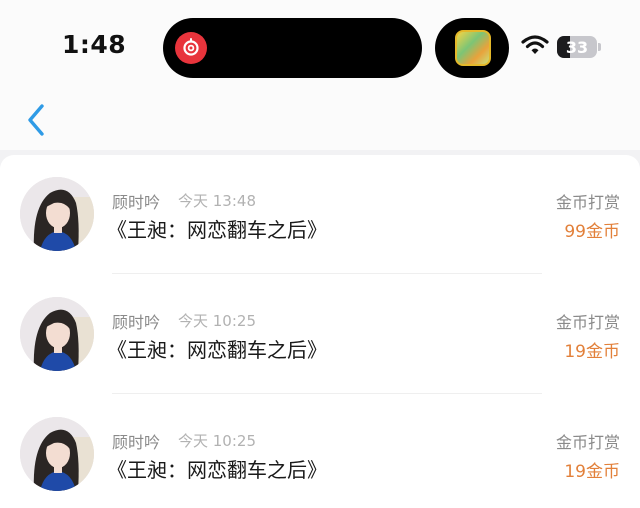  Describe the element at coordinates (191, 48) in the screenshot. I see `music-app-icon` at that location.